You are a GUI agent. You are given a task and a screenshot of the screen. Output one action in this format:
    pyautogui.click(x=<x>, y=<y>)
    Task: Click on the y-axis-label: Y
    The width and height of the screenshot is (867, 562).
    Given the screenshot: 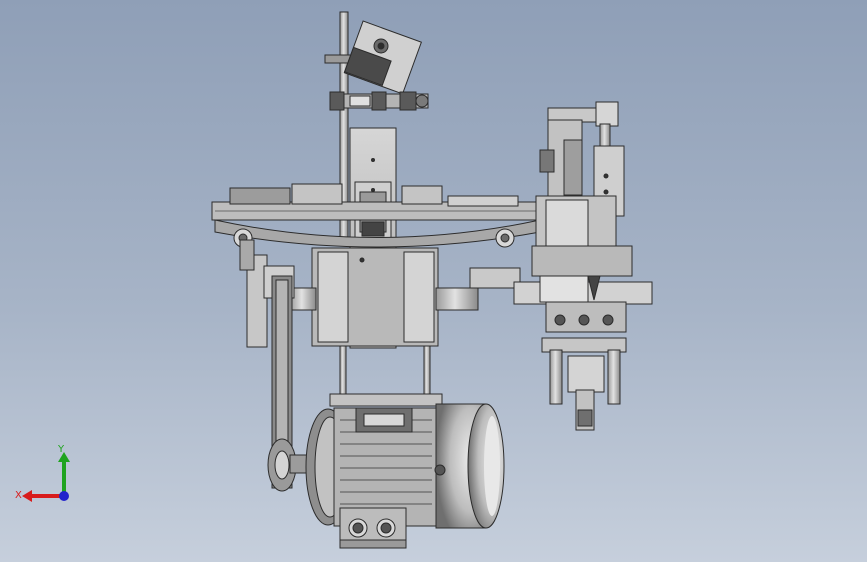 What is the action you would take?
    pyautogui.click(x=61, y=449)
    